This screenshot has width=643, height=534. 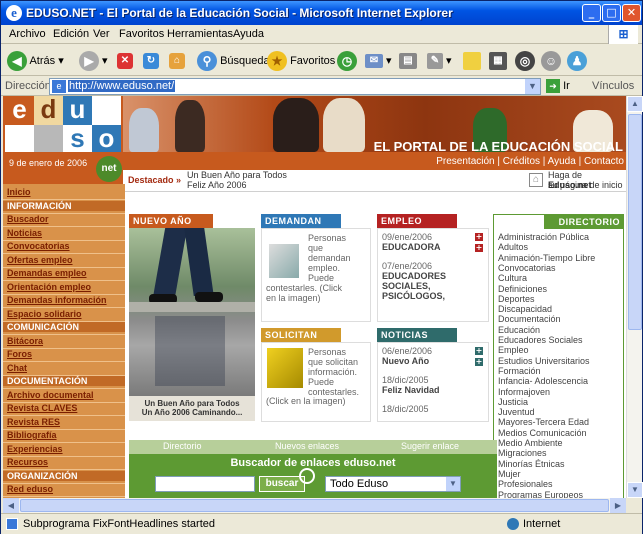 I want to click on menu-archivo: Archivo, so click(x=27, y=34).